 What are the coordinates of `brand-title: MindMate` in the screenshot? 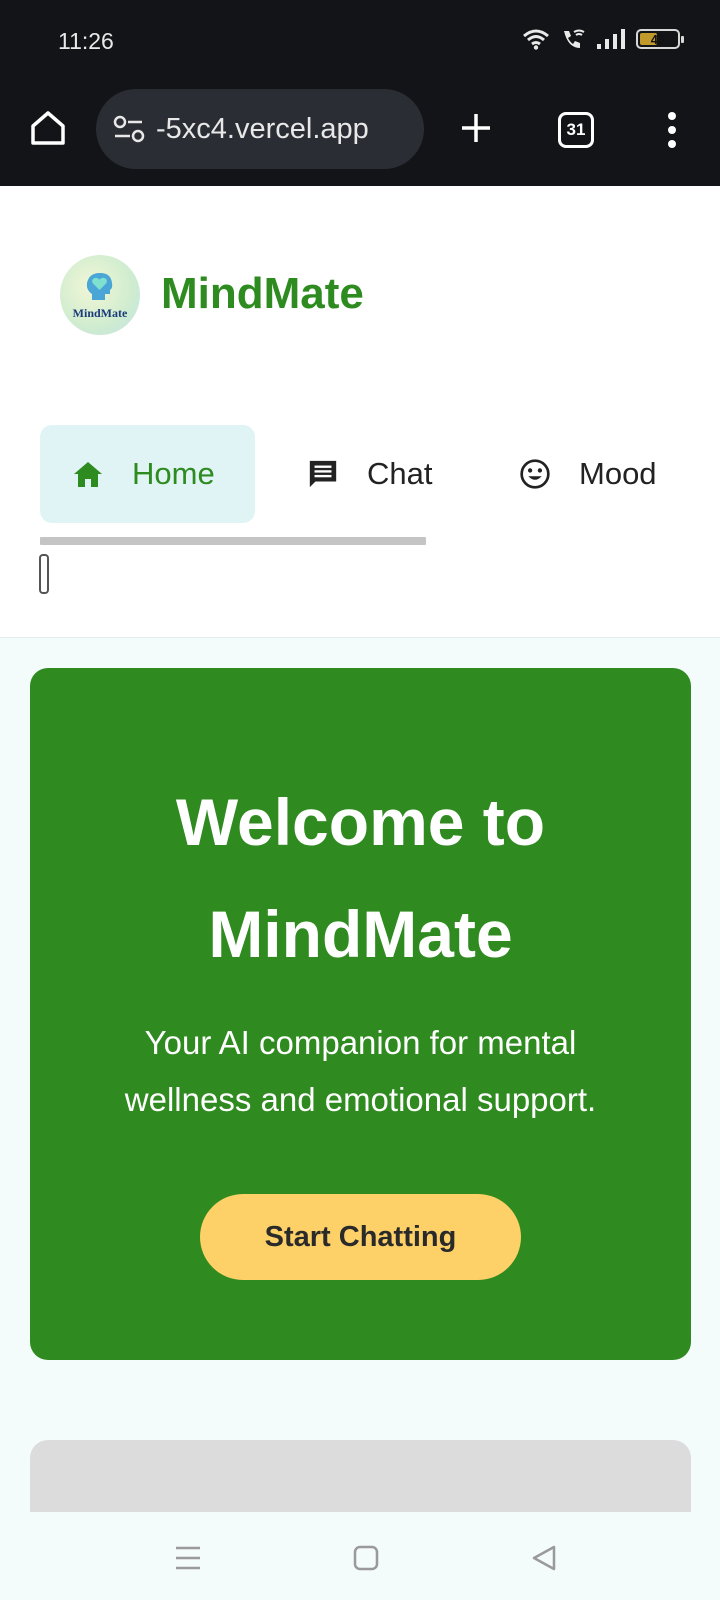 It's located at (262, 293).